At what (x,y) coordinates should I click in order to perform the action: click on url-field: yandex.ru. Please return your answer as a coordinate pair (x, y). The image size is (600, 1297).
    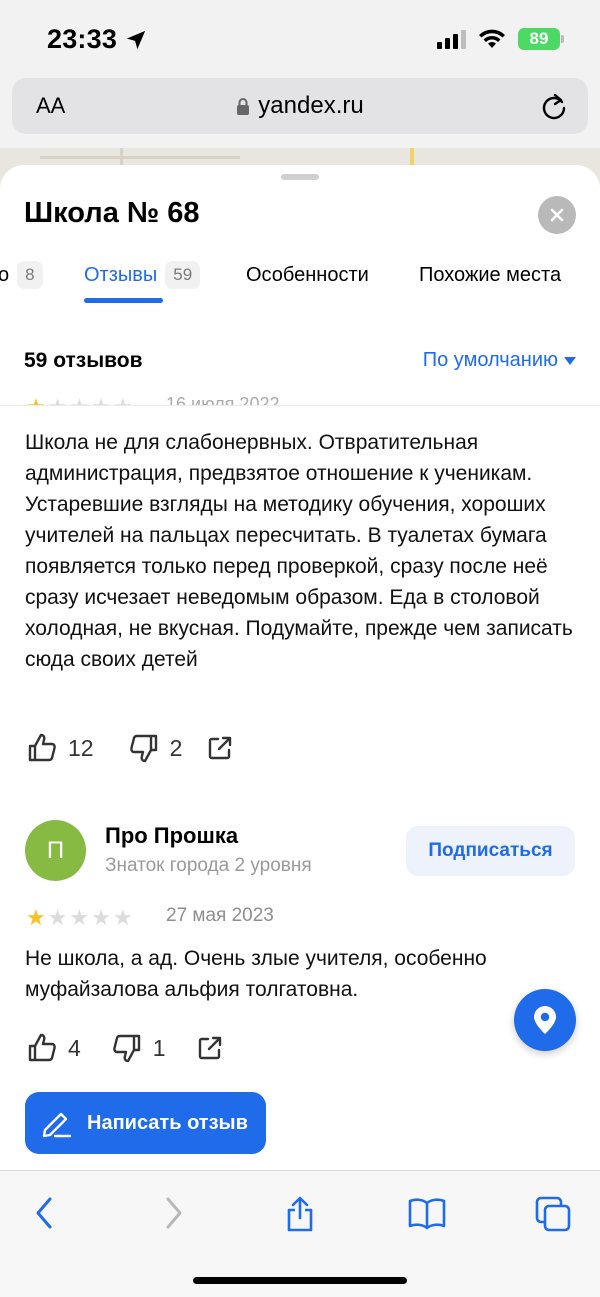
    Looking at the image, I should click on (300, 106).